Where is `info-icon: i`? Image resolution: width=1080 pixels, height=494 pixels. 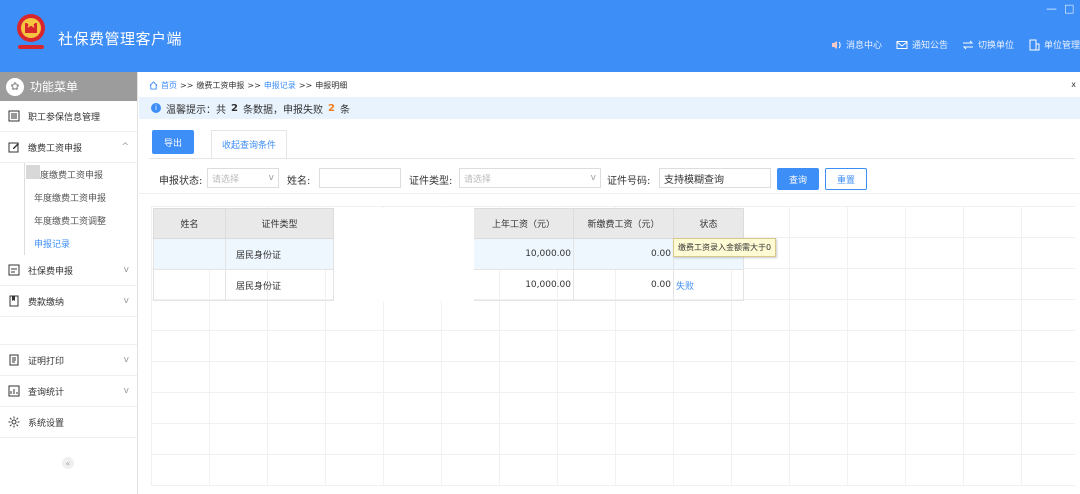 info-icon: i is located at coordinates (156, 108).